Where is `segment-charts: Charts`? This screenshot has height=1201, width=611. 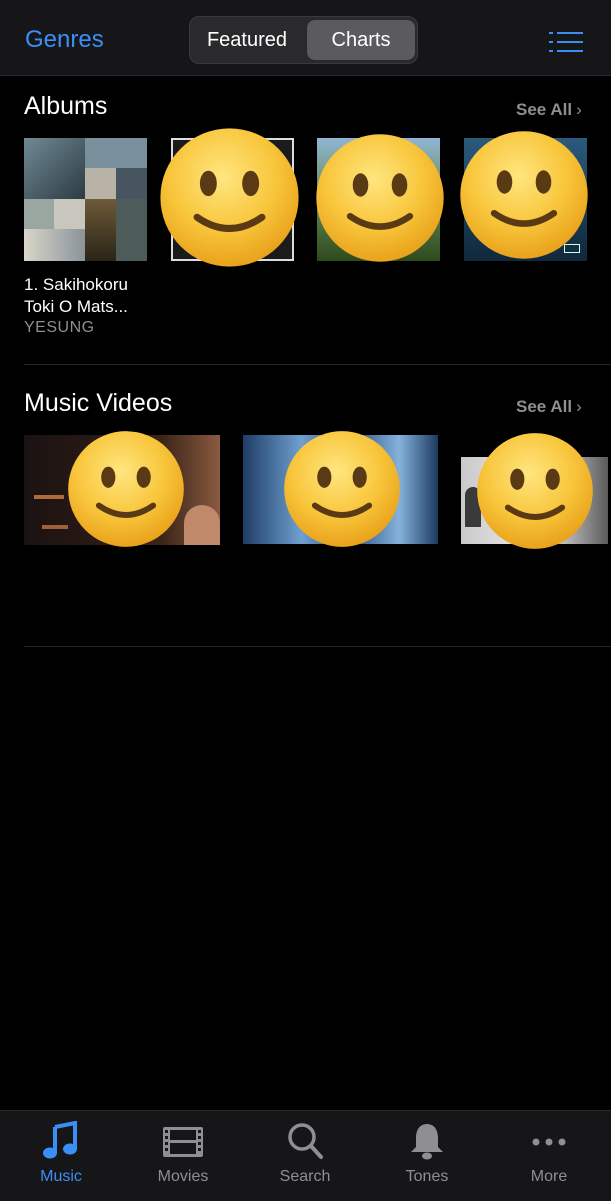
segment-charts: Charts is located at coordinates (361, 40).